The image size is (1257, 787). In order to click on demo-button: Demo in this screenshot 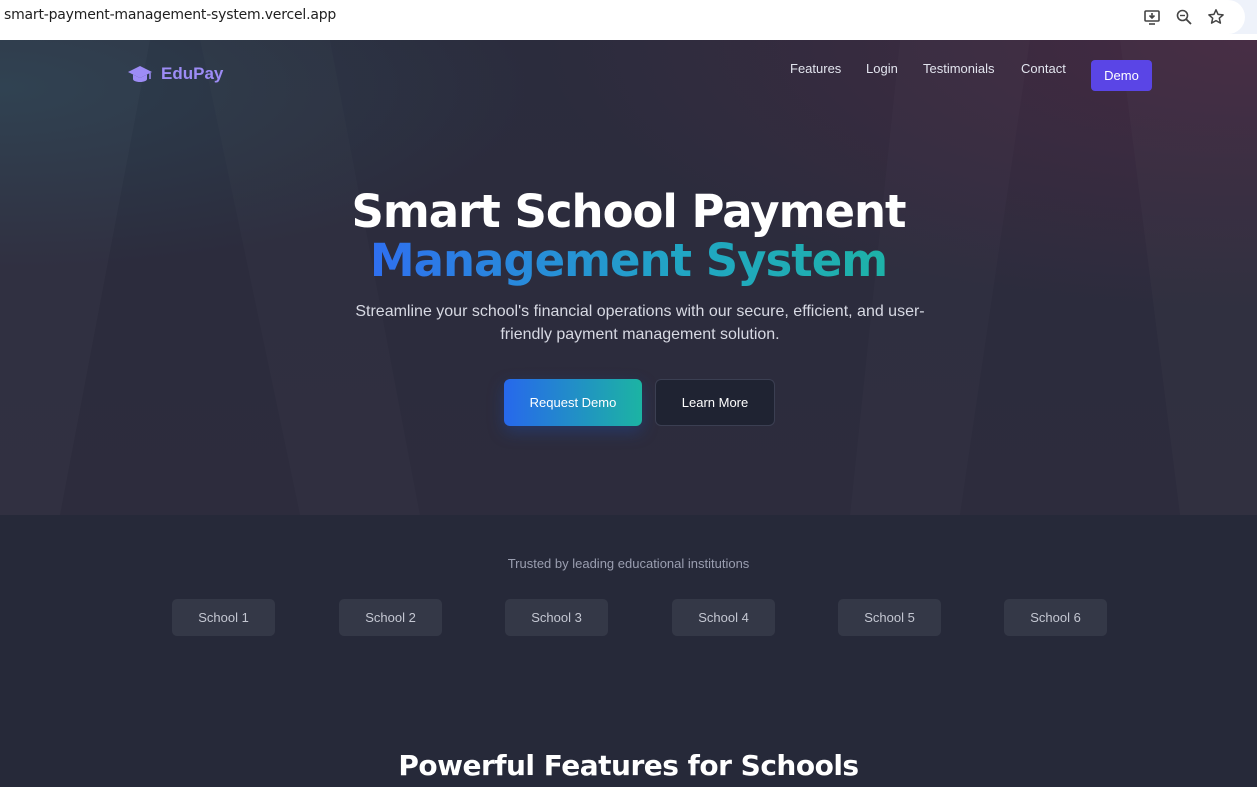, I will do `click(1121, 75)`.